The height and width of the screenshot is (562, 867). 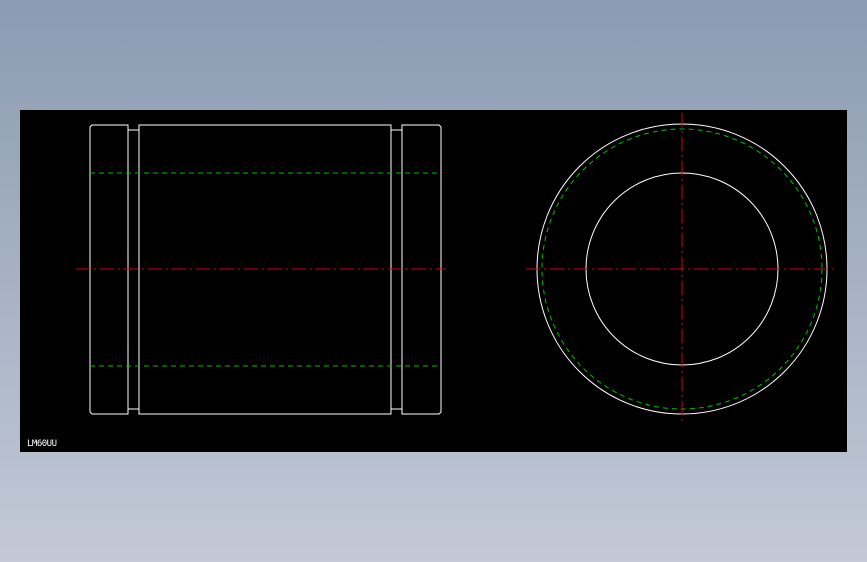 I want to click on part-label: LM60UU, so click(x=42, y=444).